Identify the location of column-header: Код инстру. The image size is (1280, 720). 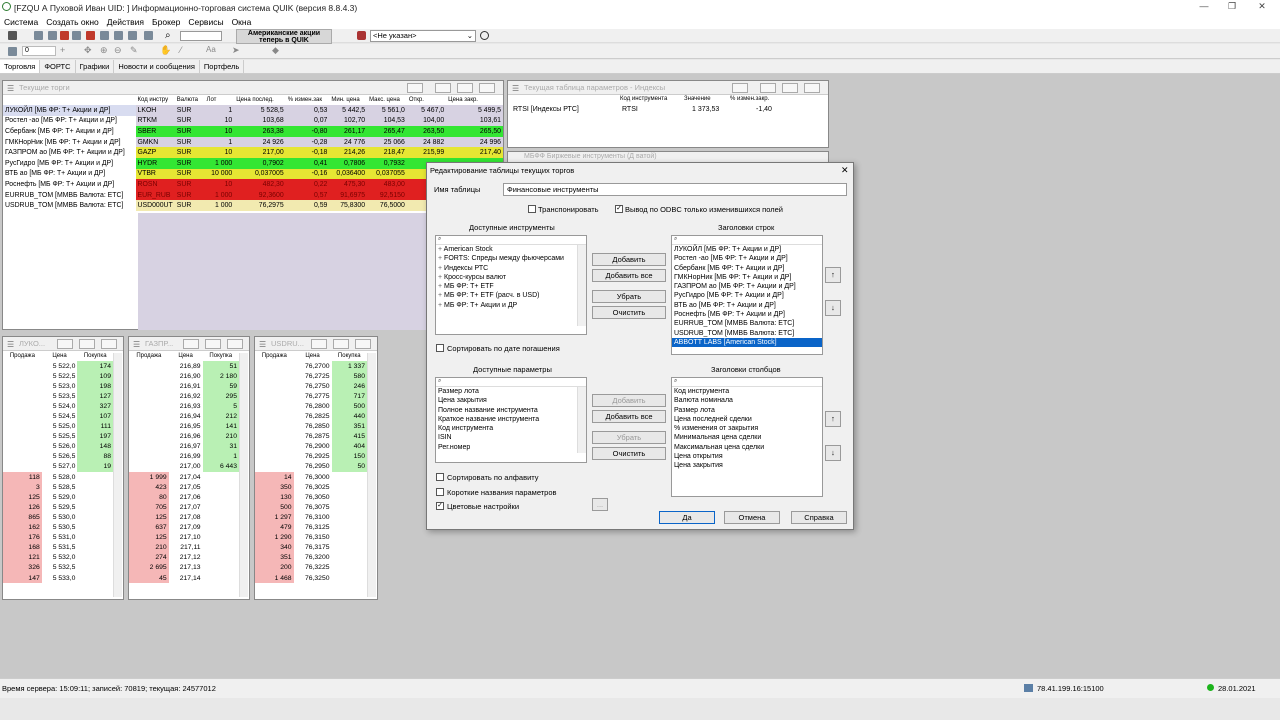
(155, 100).